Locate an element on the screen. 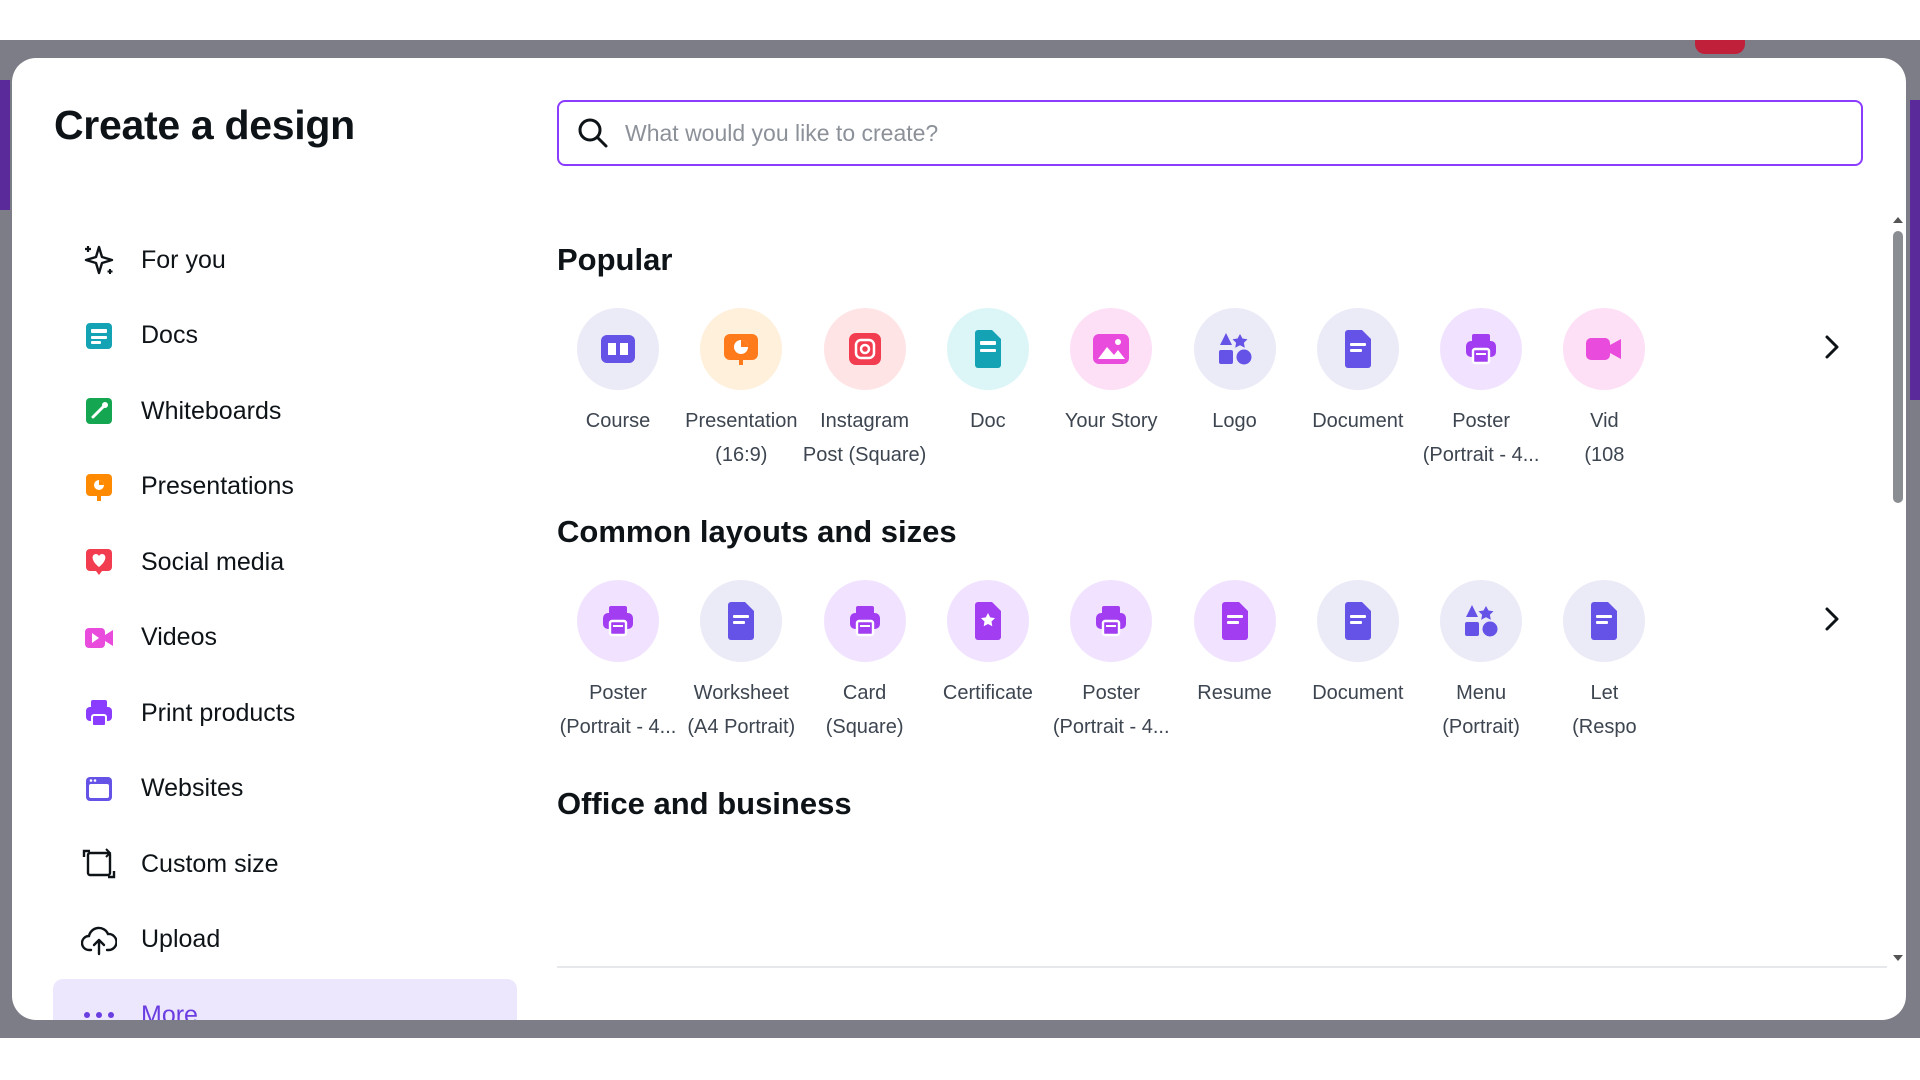  sidebar-item-print-products: Print products is located at coordinates (285, 713).